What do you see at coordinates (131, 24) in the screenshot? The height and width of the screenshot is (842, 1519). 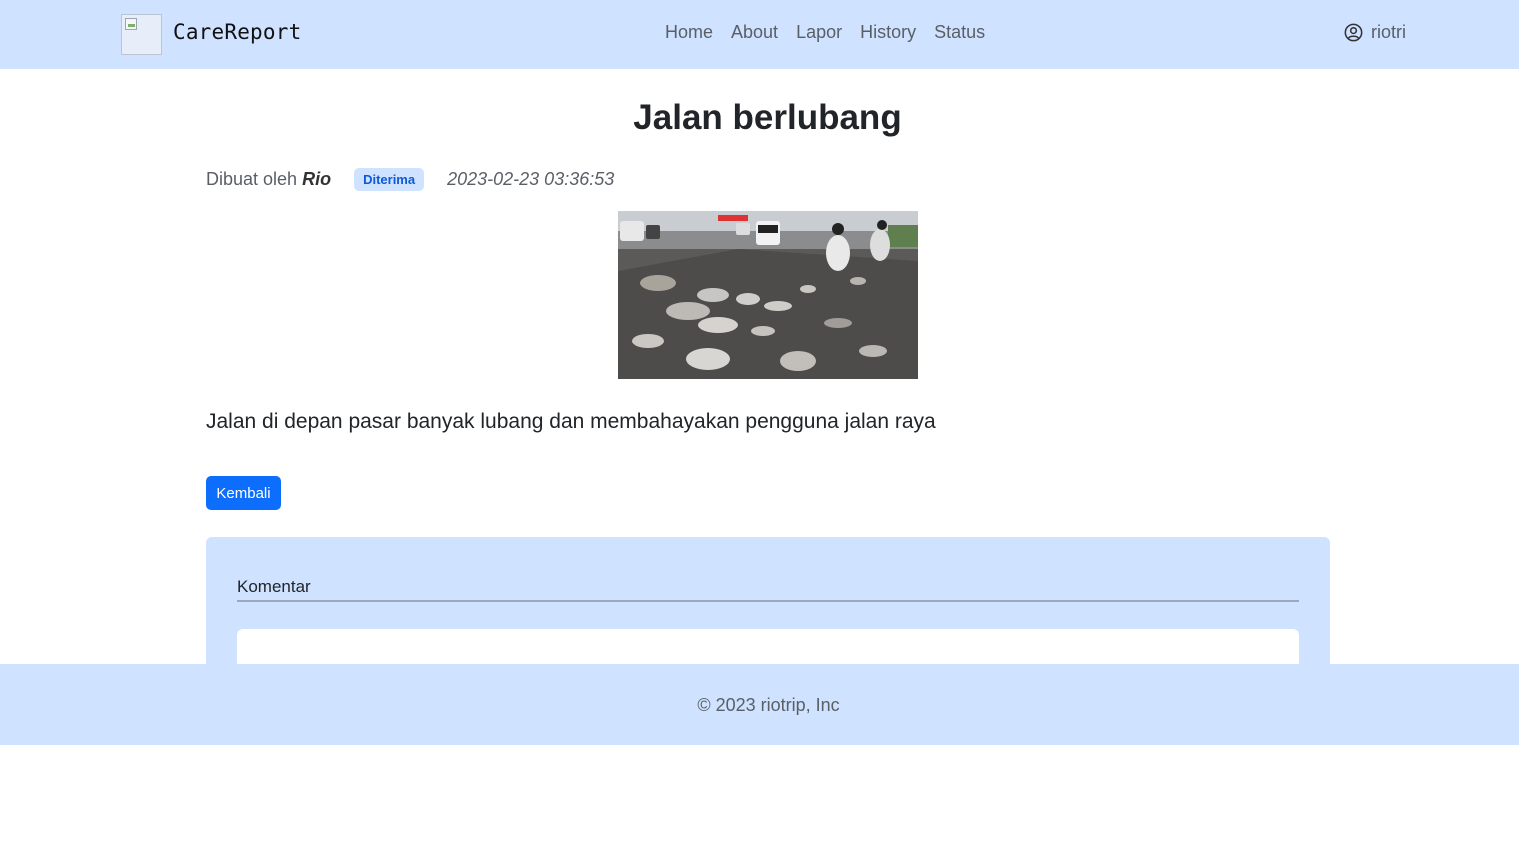 I see `broken-image-icon` at bounding box center [131, 24].